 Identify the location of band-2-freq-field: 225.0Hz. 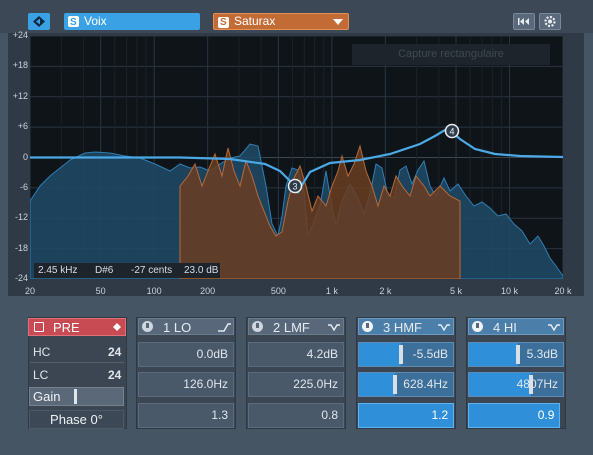
(296, 384).